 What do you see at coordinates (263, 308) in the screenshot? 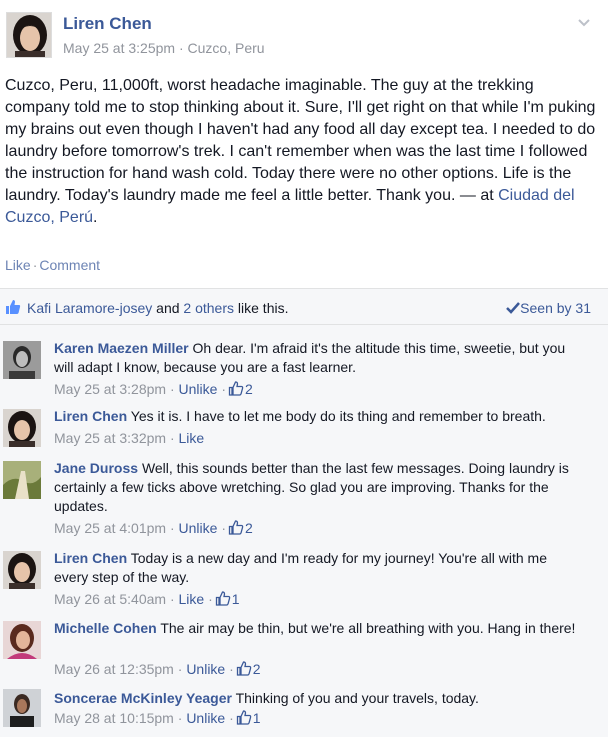
I see `like-this-text: like this.` at bounding box center [263, 308].